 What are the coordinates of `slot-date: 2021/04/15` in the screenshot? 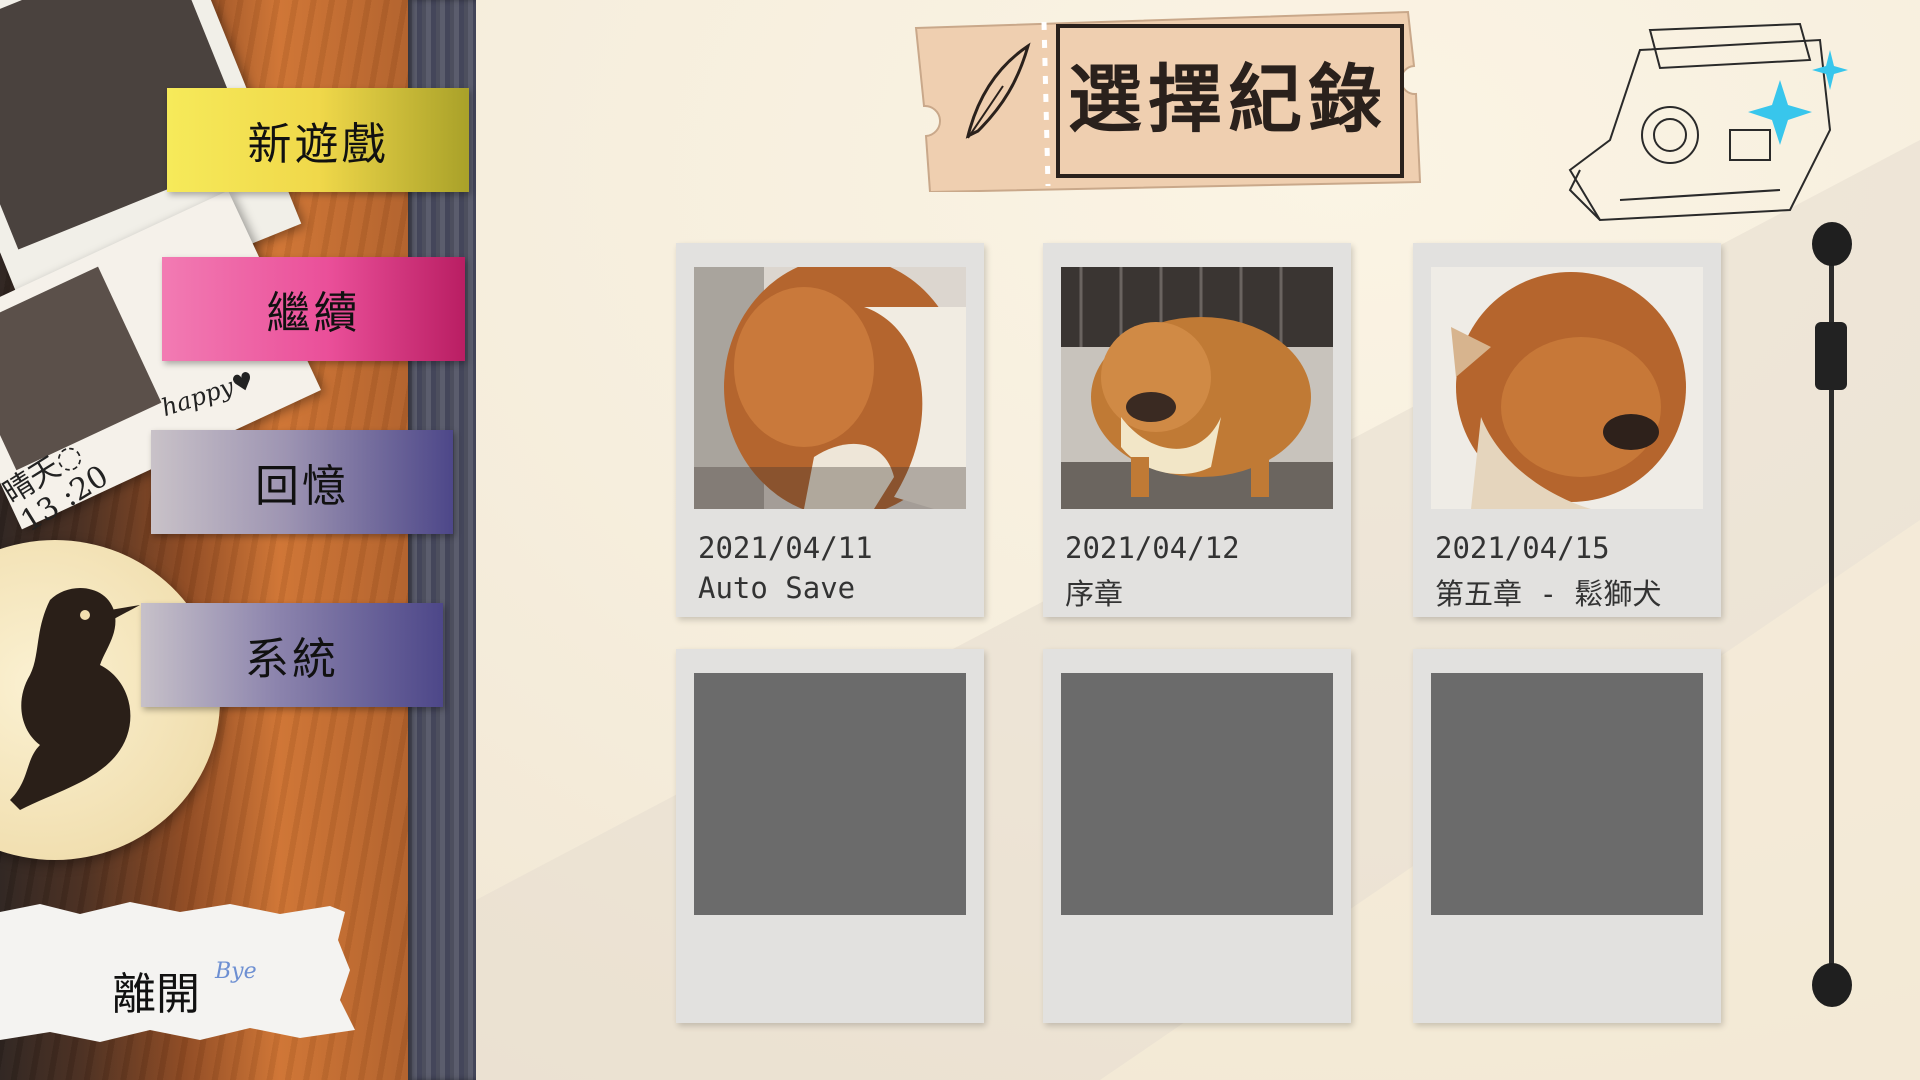 It's located at (1522, 548).